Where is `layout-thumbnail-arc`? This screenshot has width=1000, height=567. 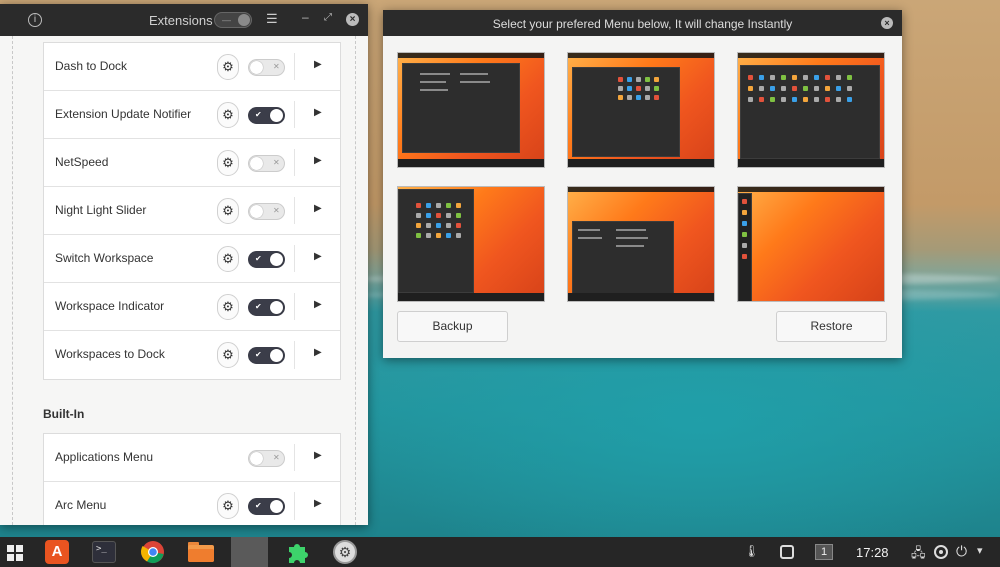
layout-thumbnail-arc is located at coordinates (471, 110).